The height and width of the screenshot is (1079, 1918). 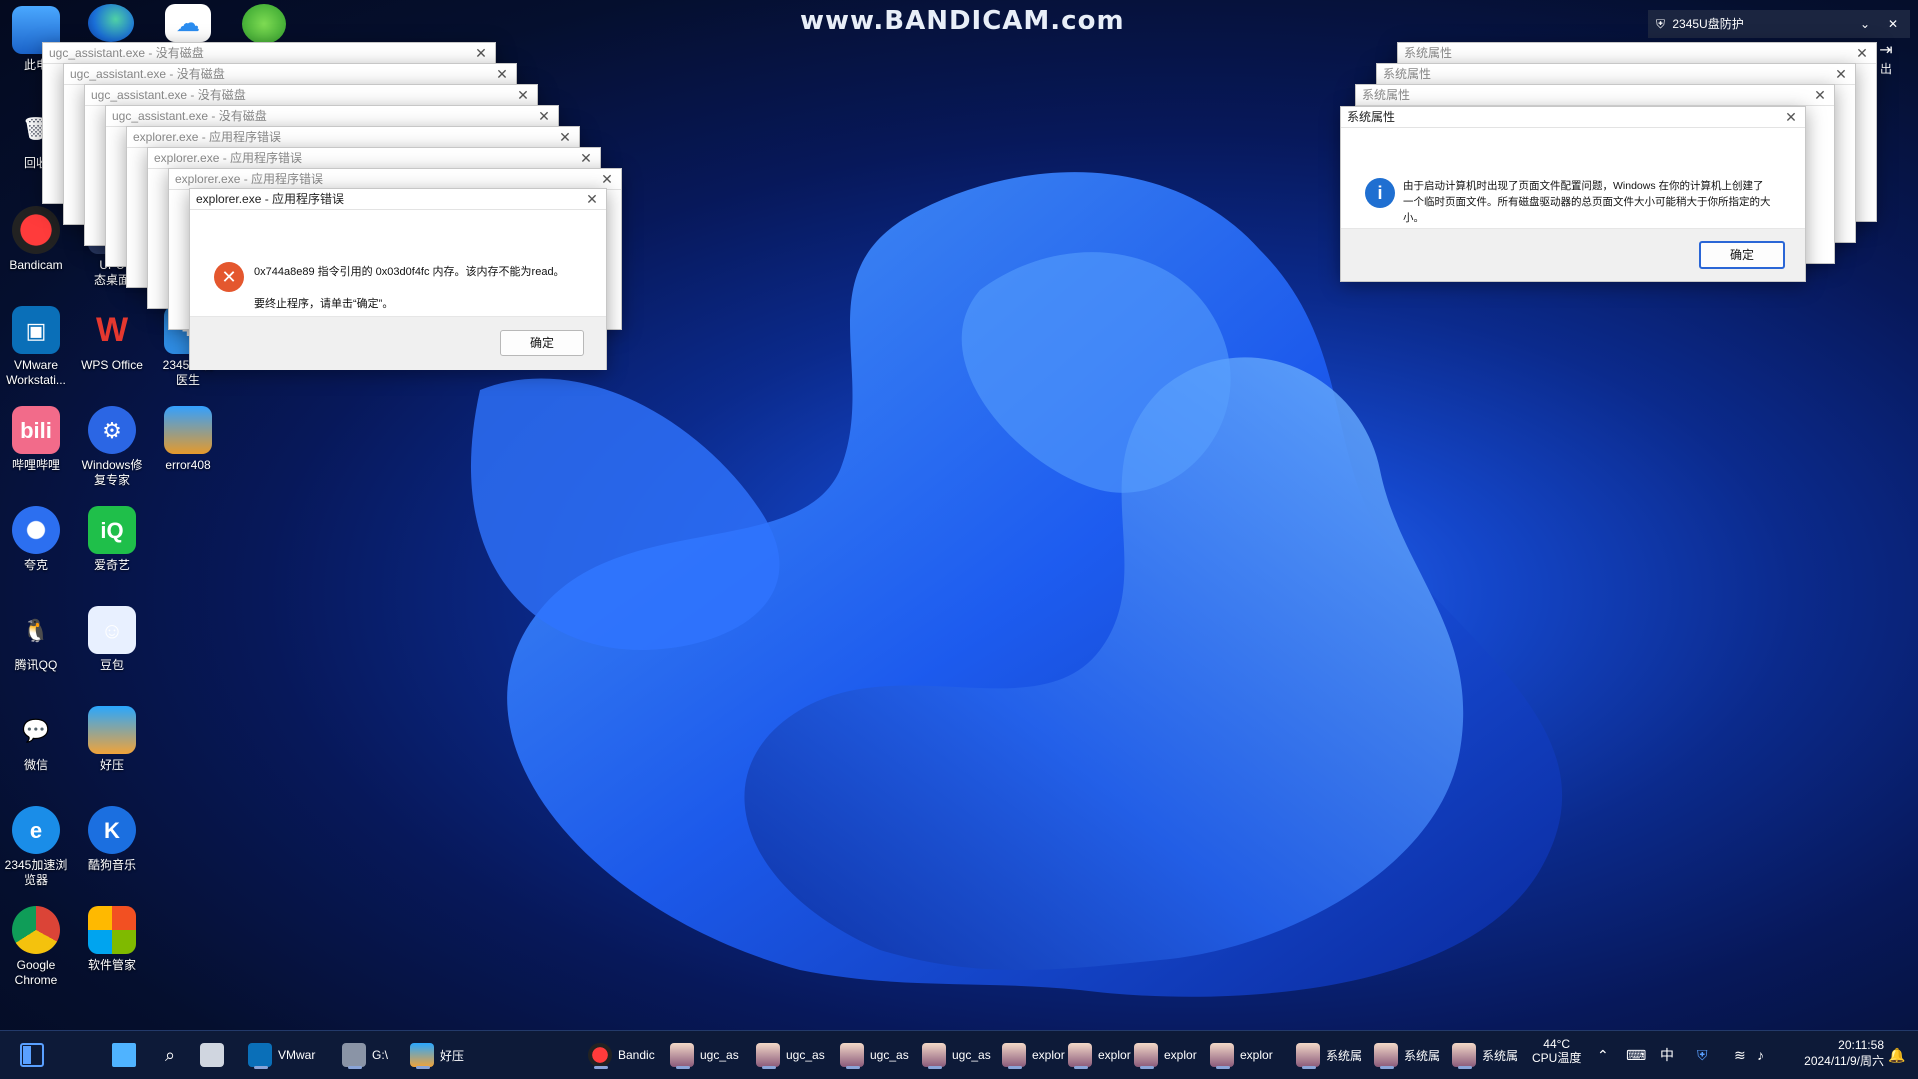 What do you see at coordinates (1896, 1055) in the screenshot?
I see `notification-bell-icon: 🔔` at bounding box center [1896, 1055].